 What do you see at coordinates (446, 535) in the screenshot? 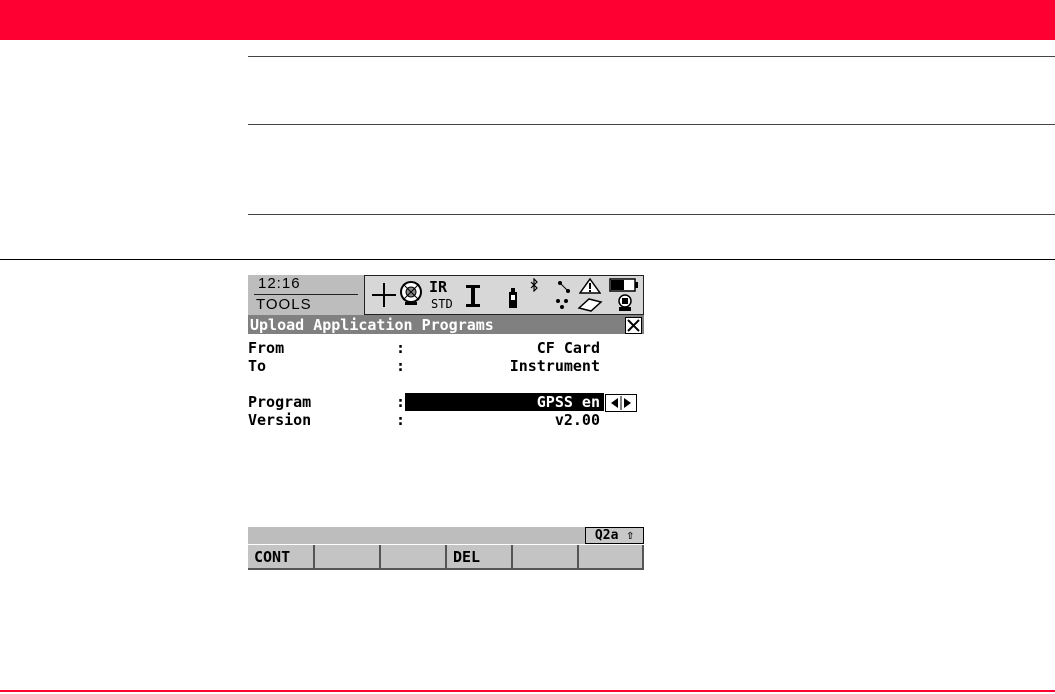
I see `softkey-info-bar: Q2a ⇧` at bounding box center [446, 535].